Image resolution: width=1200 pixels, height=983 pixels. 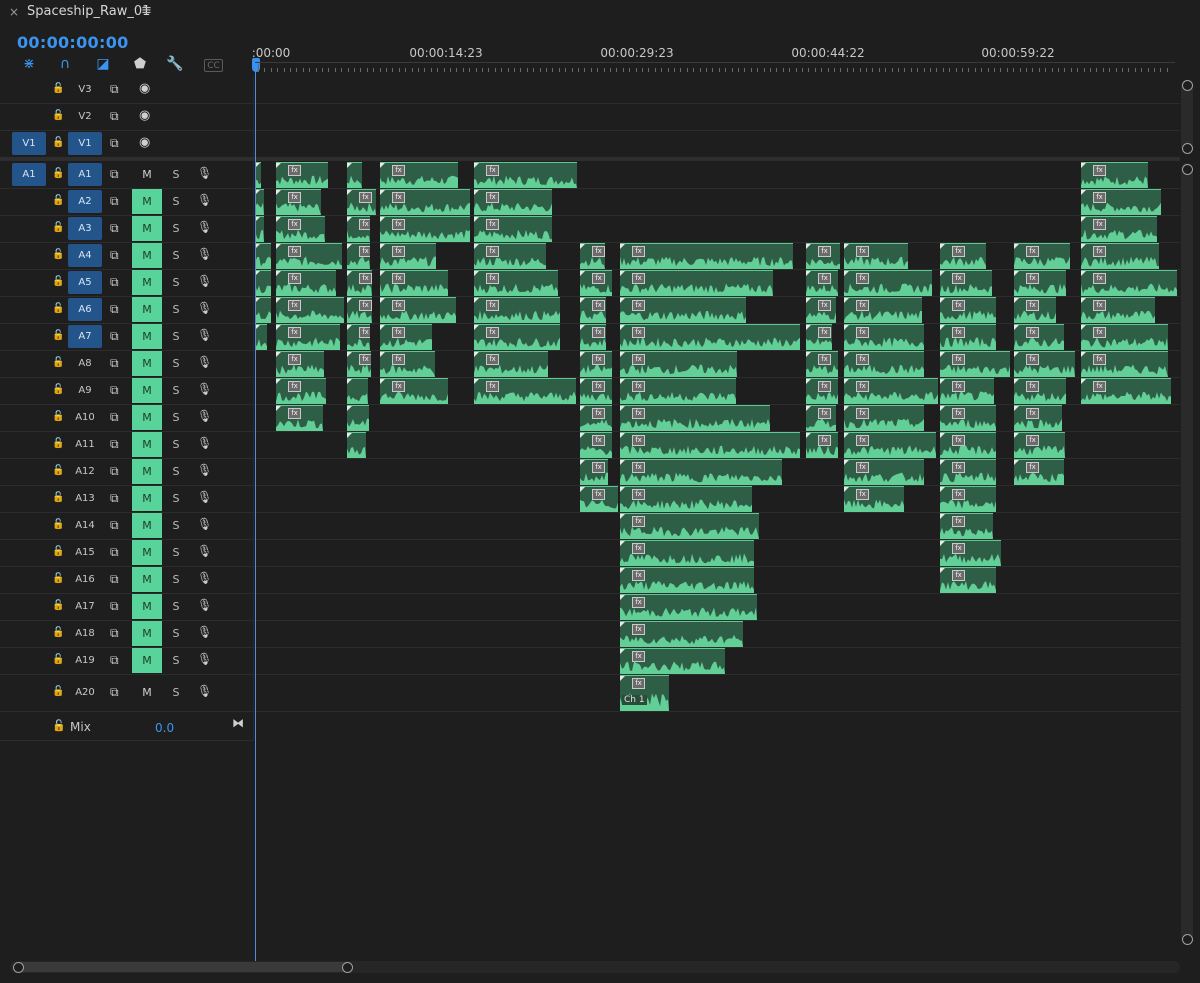 I want to click on video-scroll-bottom-handle, so click(x=1187, y=148).